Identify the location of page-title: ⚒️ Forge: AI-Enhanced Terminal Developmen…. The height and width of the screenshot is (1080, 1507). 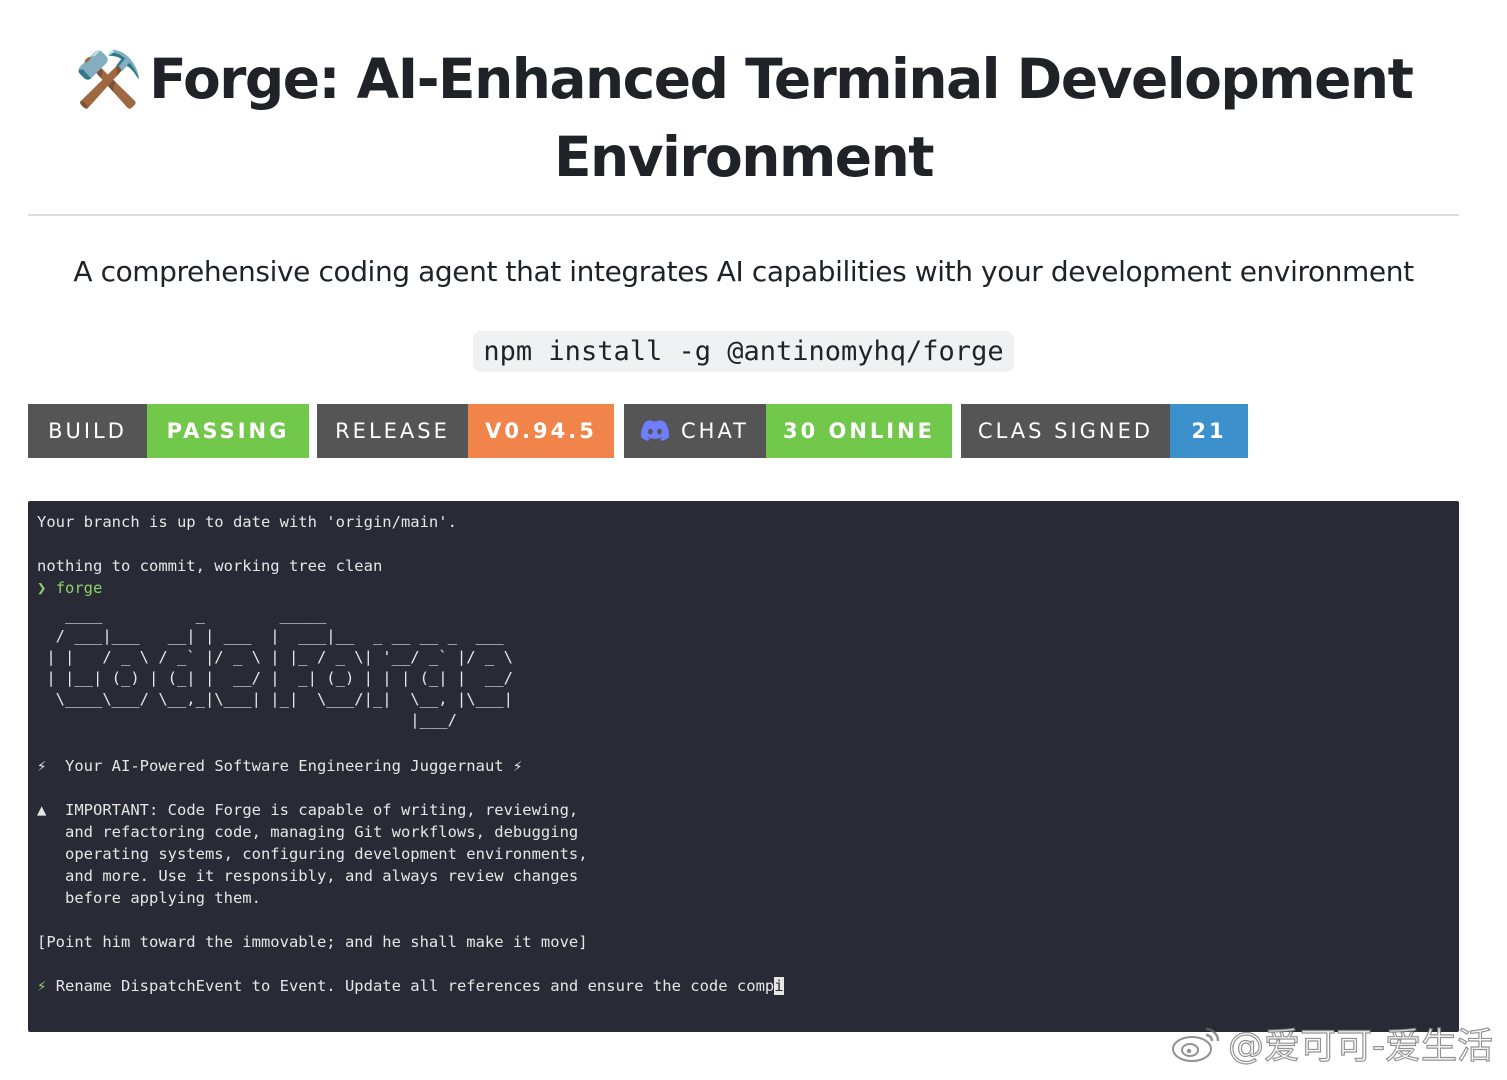
(743, 118).